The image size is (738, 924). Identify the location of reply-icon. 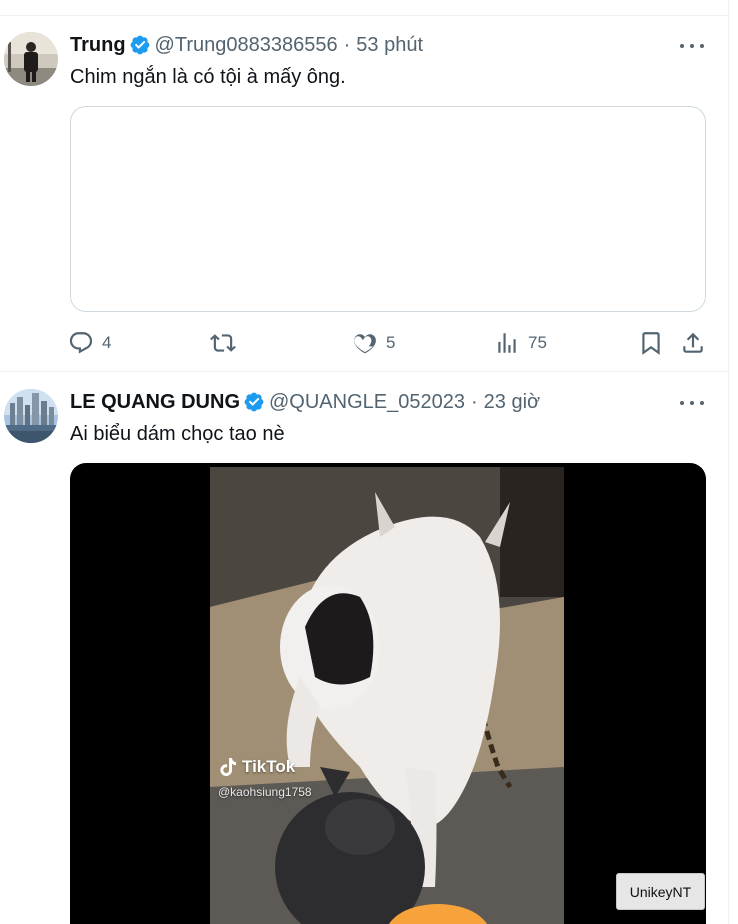
(81, 343).